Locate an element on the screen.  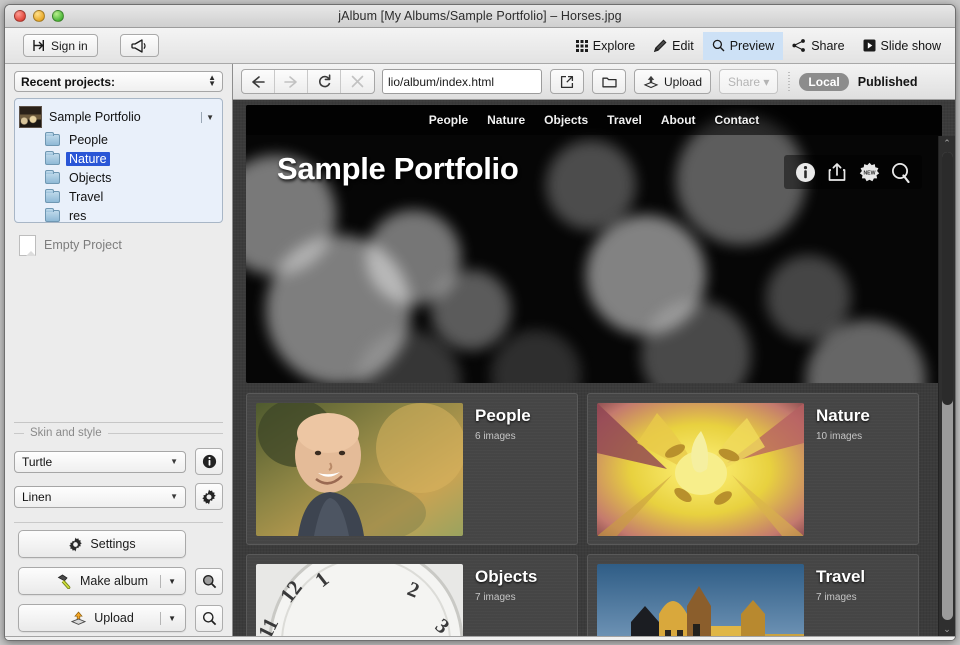
tab-explore: Explore is located at coordinates (605, 46).